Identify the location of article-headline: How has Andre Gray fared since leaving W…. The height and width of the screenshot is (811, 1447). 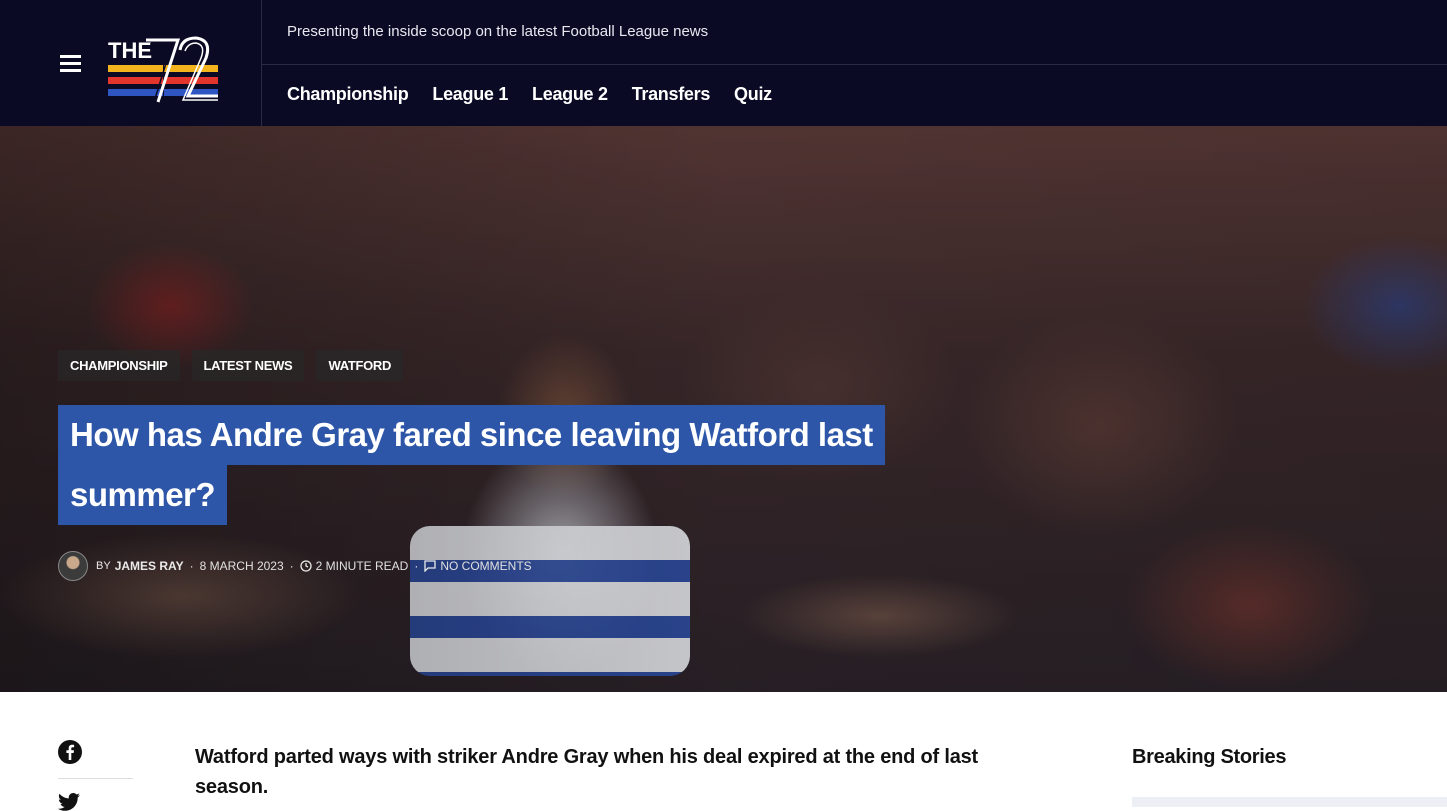
(513, 465).